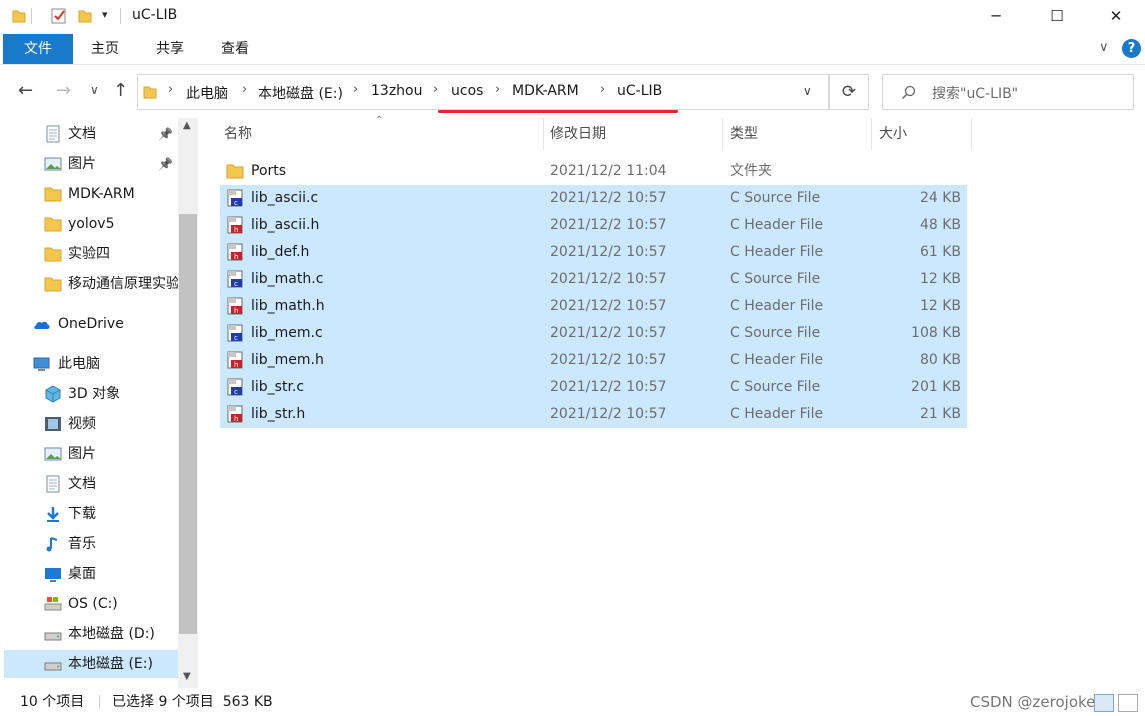 This screenshot has width=1145, height=716. Describe the element at coordinates (578, 134) in the screenshot. I see `column-header-date: 修改日期` at that location.